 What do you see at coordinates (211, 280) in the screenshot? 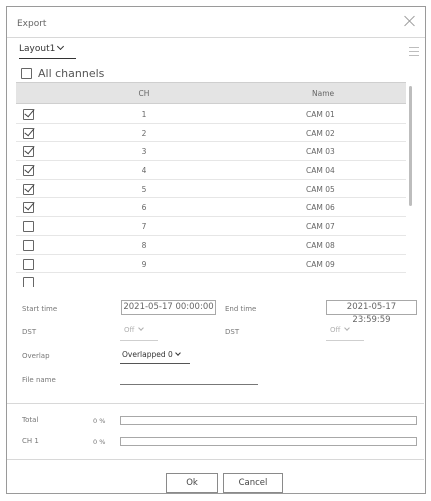
I see `table-row` at bounding box center [211, 280].